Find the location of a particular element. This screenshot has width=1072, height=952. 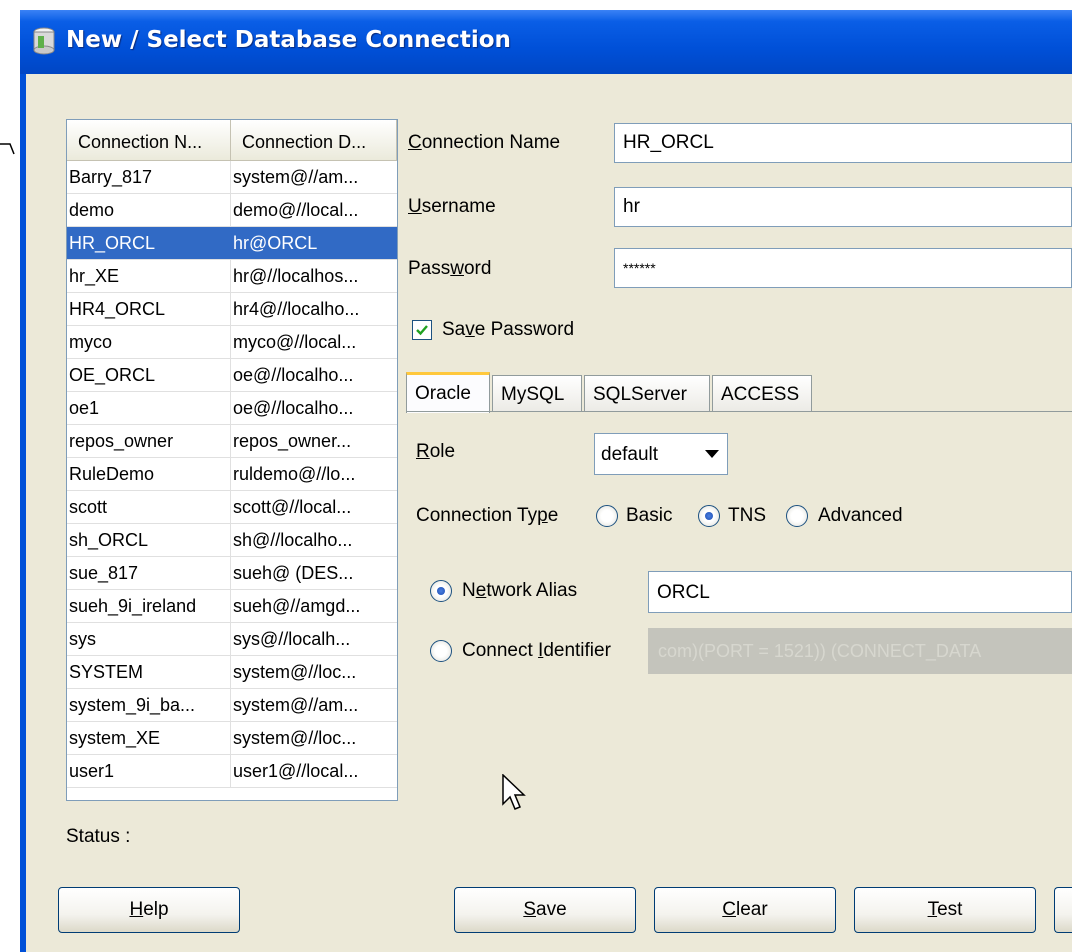

connection-name-cell: SYSTEM is located at coordinates (149, 672).